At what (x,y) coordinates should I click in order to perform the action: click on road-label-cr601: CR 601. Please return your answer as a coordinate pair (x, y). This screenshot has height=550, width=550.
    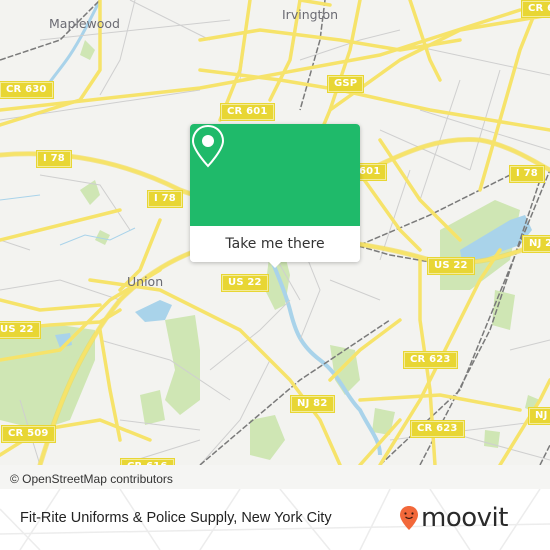
    Looking at the image, I should click on (247, 112).